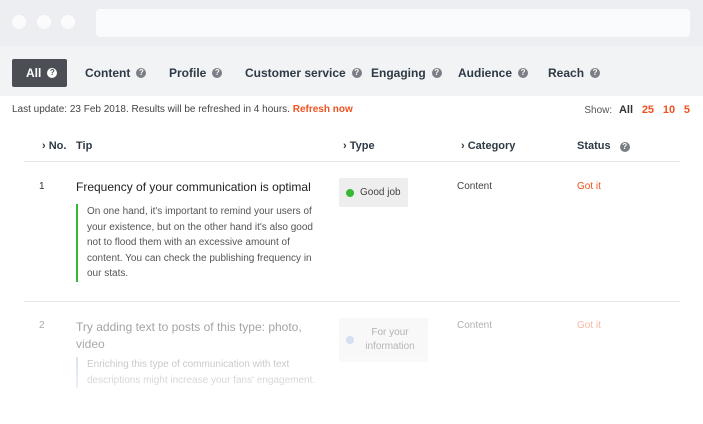 This screenshot has height=424, width=703. What do you see at coordinates (44, 22) in the screenshot?
I see `window-minimize-dot` at bounding box center [44, 22].